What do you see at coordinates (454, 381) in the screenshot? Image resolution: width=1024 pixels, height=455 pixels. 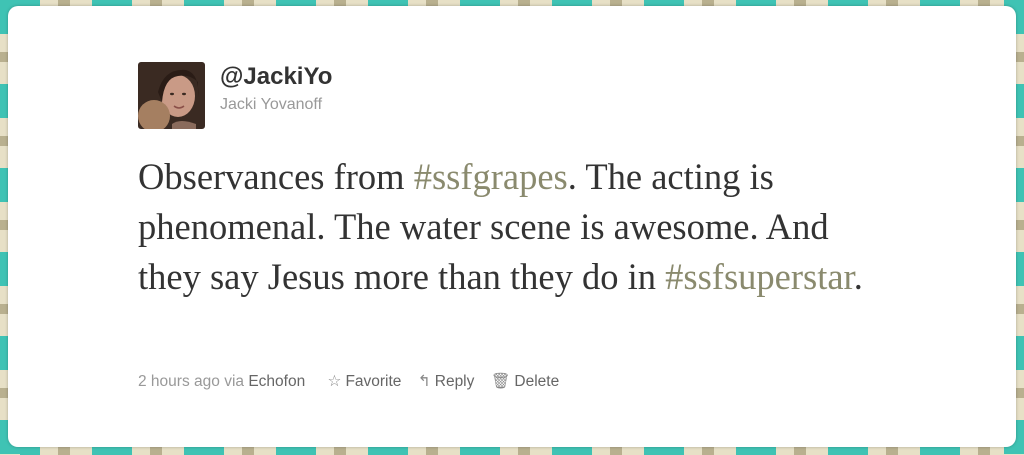 I see `reply-label: Reply` at bounding box center [454, 381].